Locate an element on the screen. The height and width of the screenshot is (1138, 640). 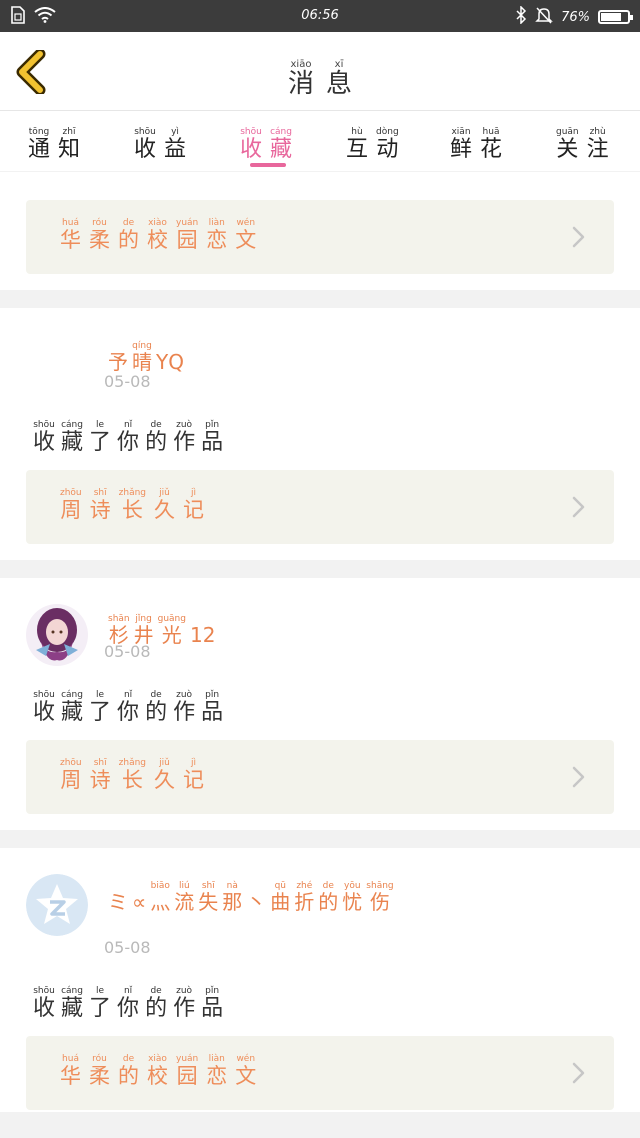
hanzi: 你 is located at coordinates (128, 442).